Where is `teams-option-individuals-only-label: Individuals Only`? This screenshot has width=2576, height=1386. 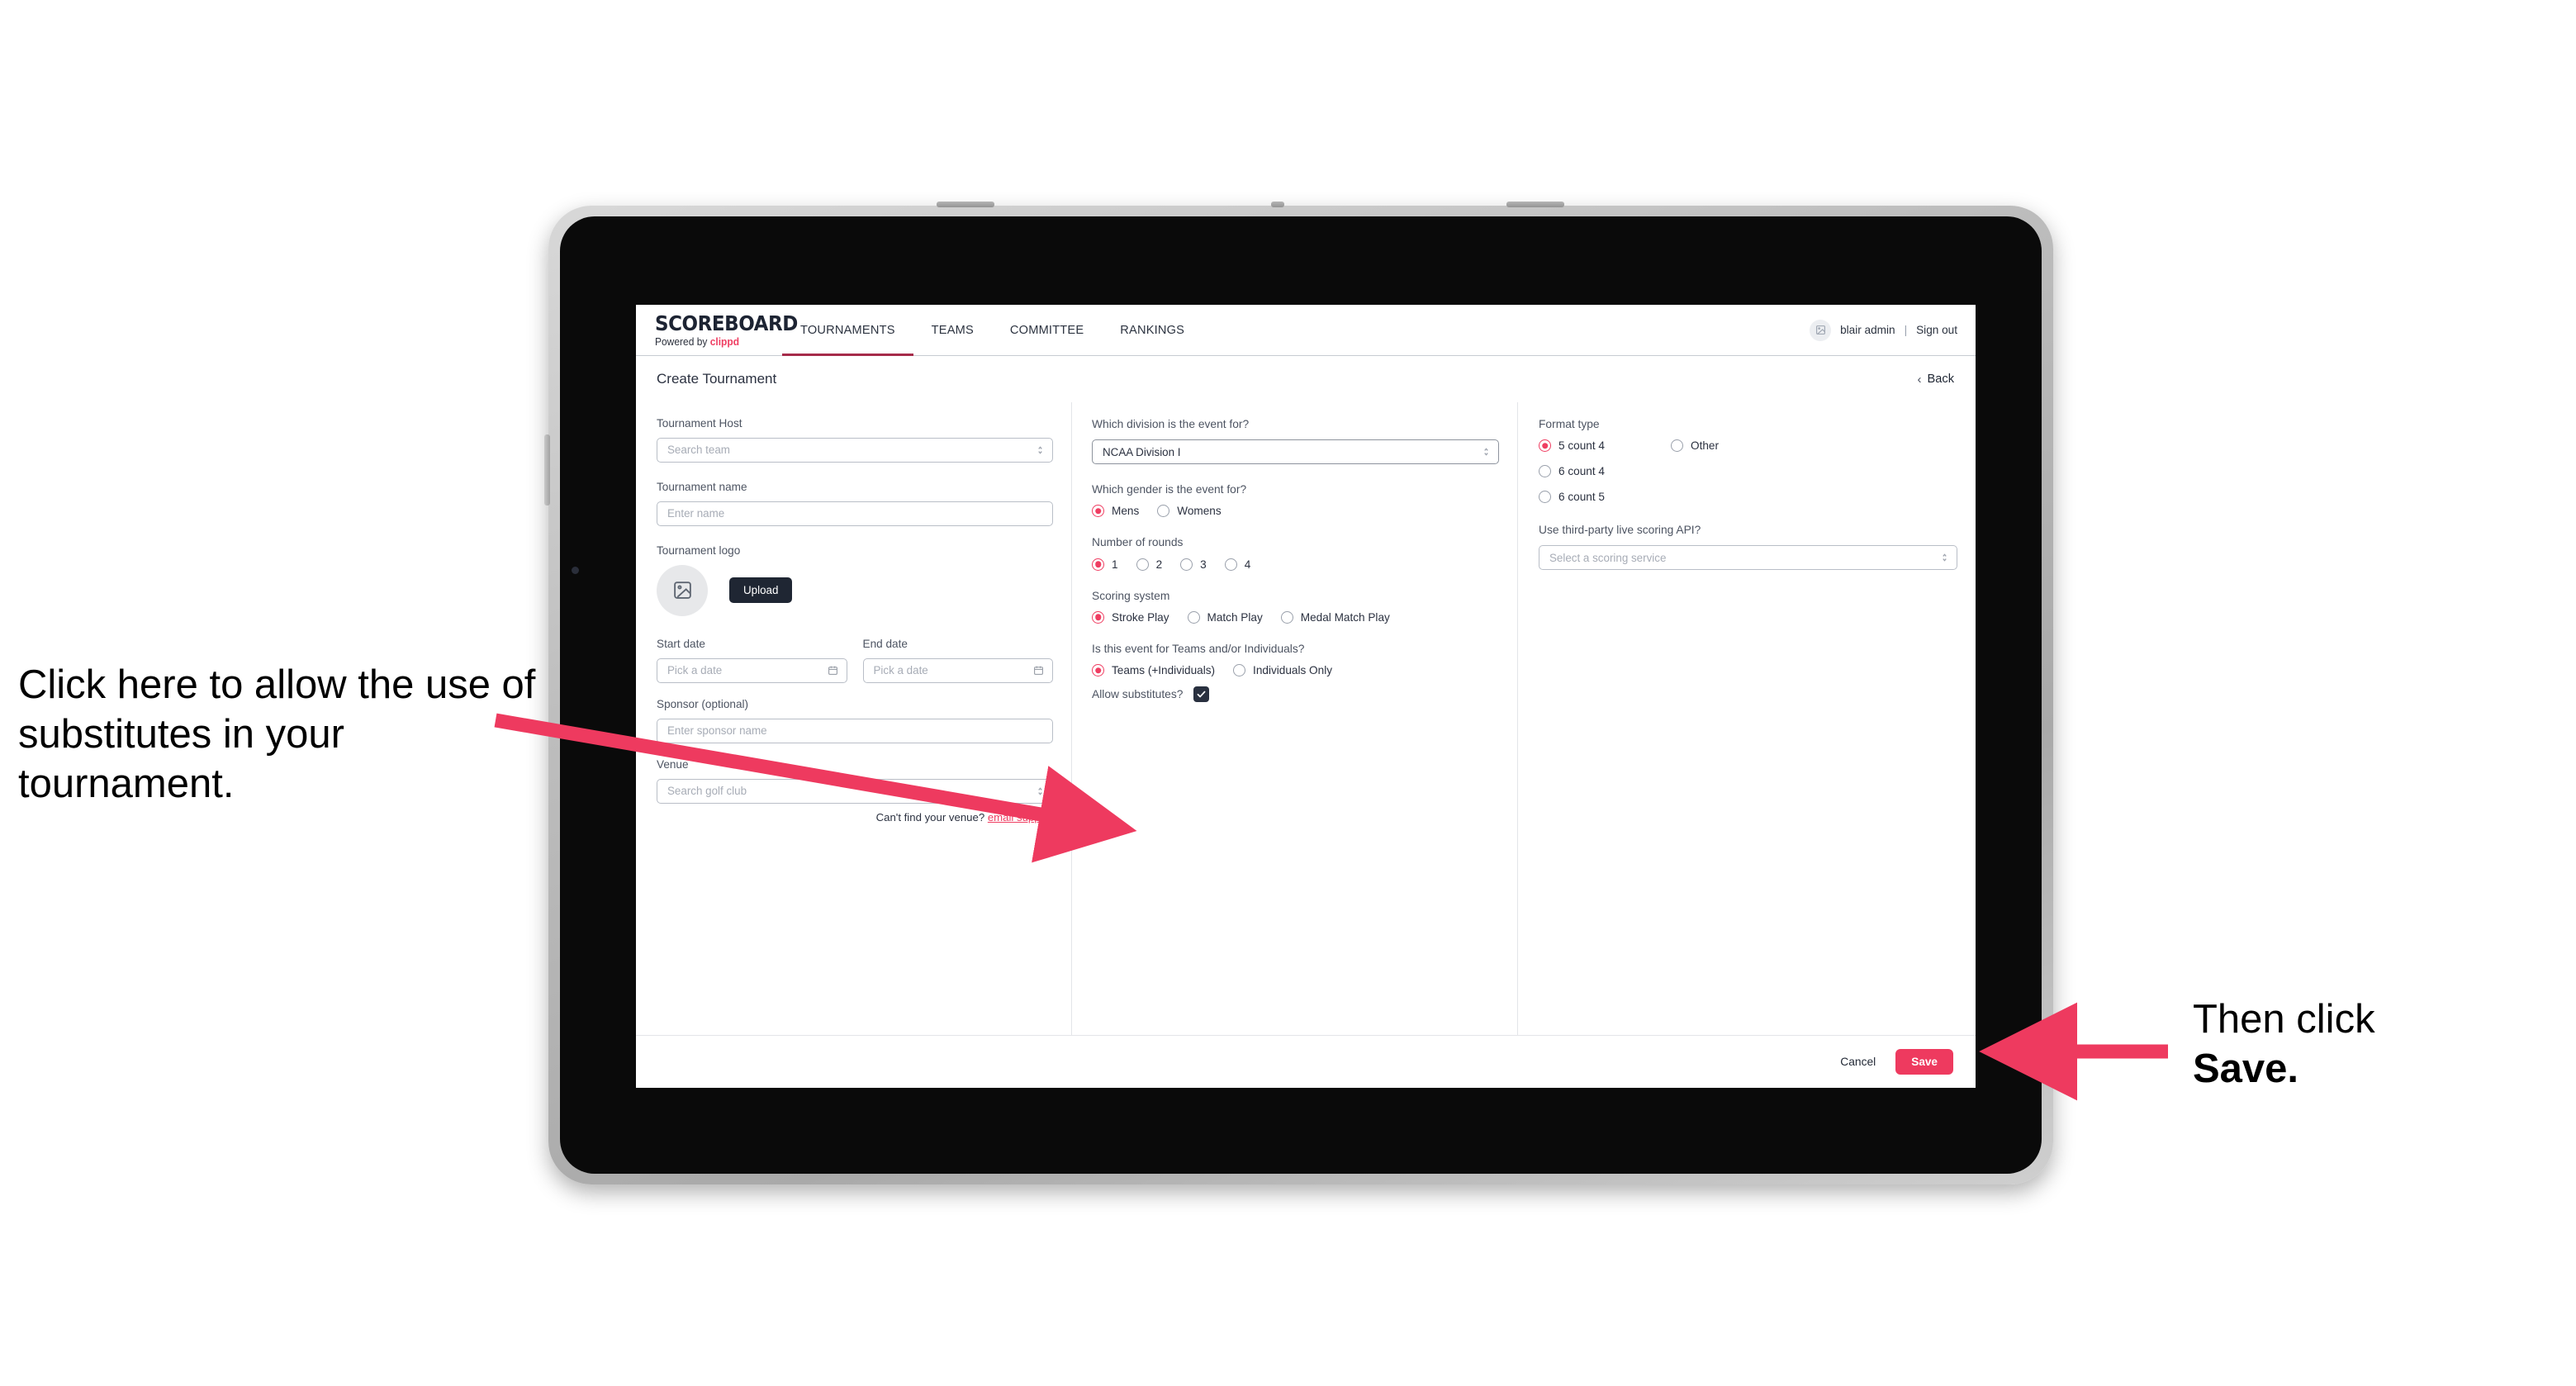 teams-option-individuals-only-label: Individuals Only is located at coordinates (1293, 670).